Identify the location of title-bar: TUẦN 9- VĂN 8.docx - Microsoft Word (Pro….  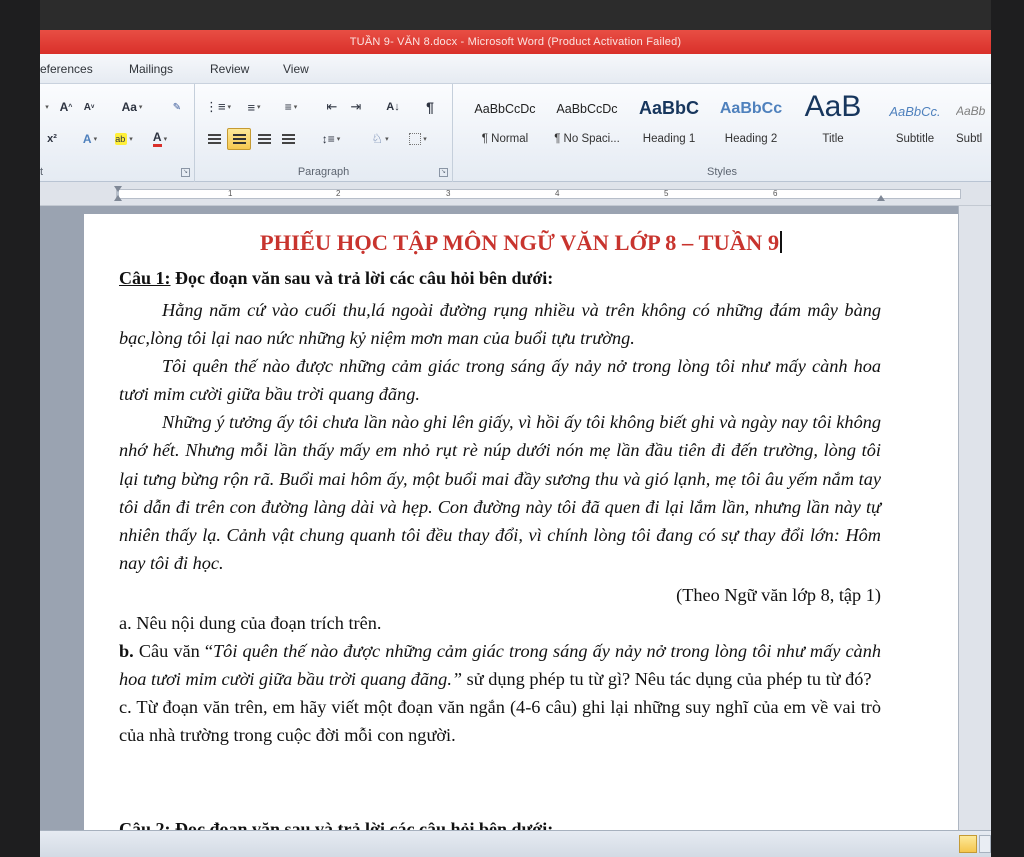
(515, 42).